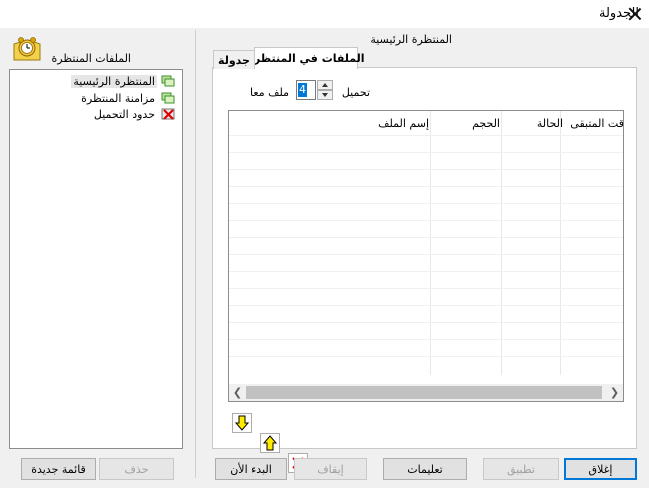  Describe the element at coordinates (635, 14) in the screenshot. I see `close-icon` at that location.